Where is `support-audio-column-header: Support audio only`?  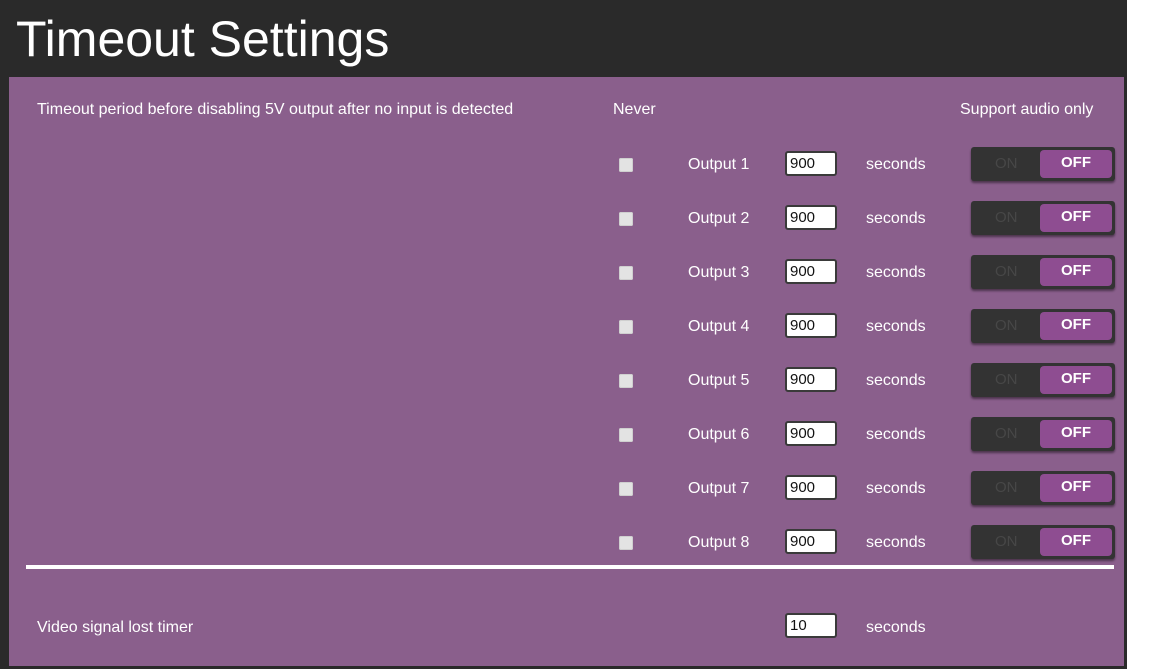
support-audio-column-header: Support audio only is located at coordinates (1027, 109).